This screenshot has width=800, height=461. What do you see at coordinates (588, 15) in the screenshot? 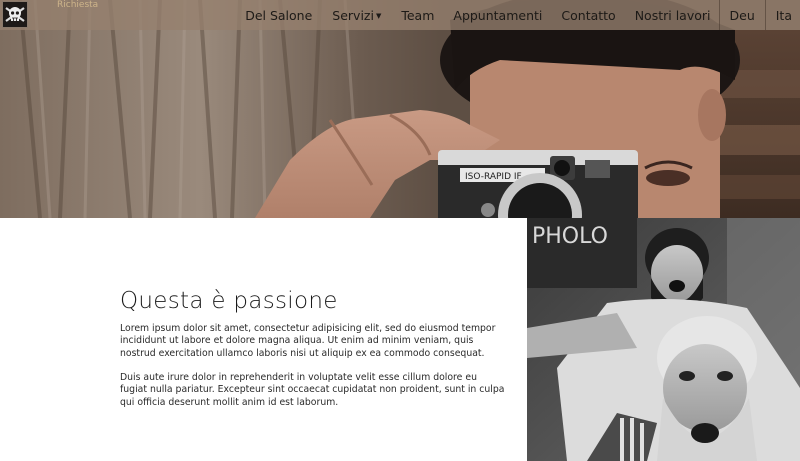
I see `nav-item-contatto: Contatto` at bounding box center [588, 15].